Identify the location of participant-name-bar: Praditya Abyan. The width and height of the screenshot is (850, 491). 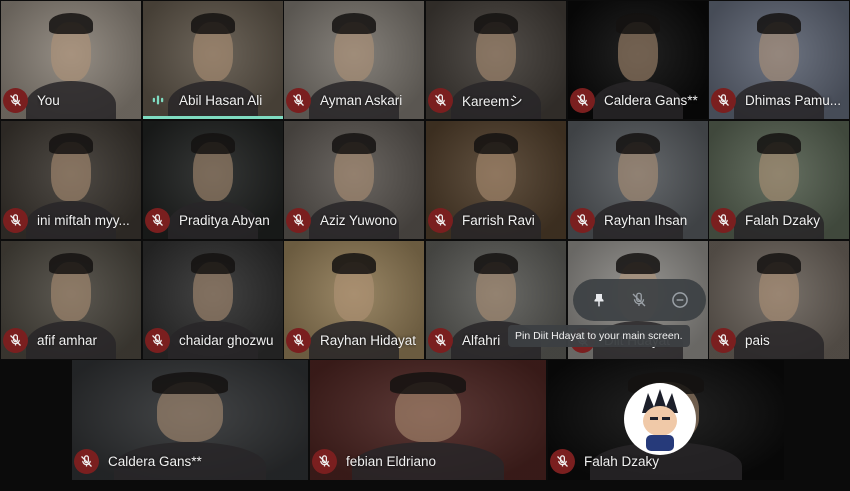
(207, 220).